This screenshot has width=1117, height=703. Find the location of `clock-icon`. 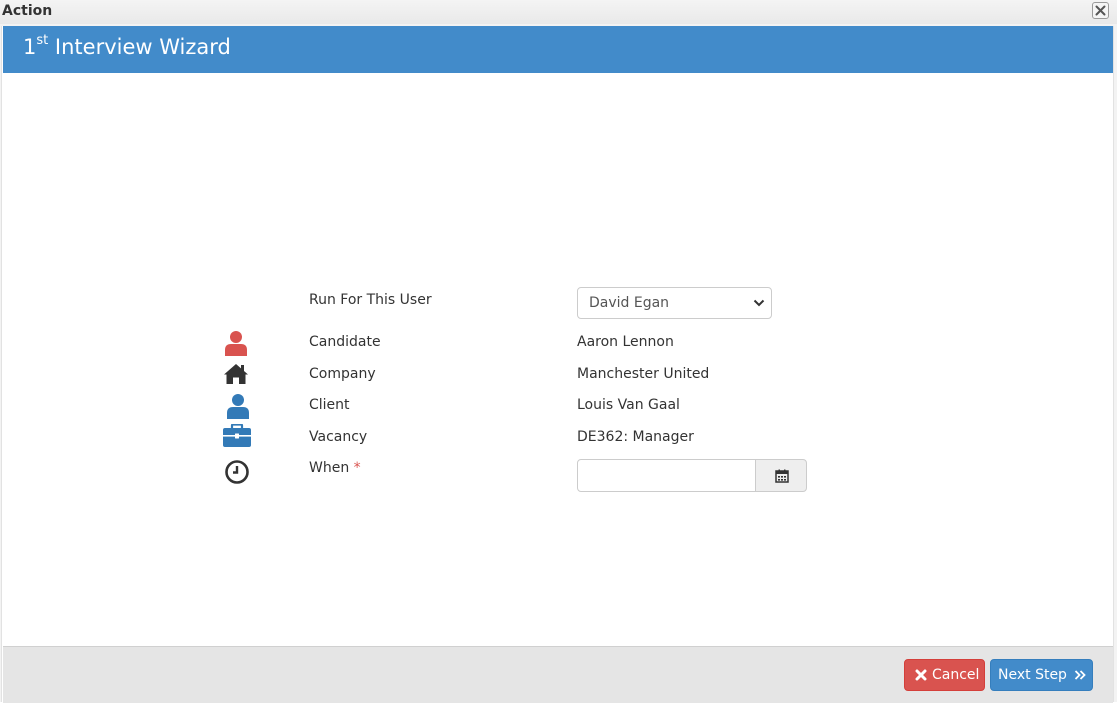

clock-icon is located at coordinates (237, 472).